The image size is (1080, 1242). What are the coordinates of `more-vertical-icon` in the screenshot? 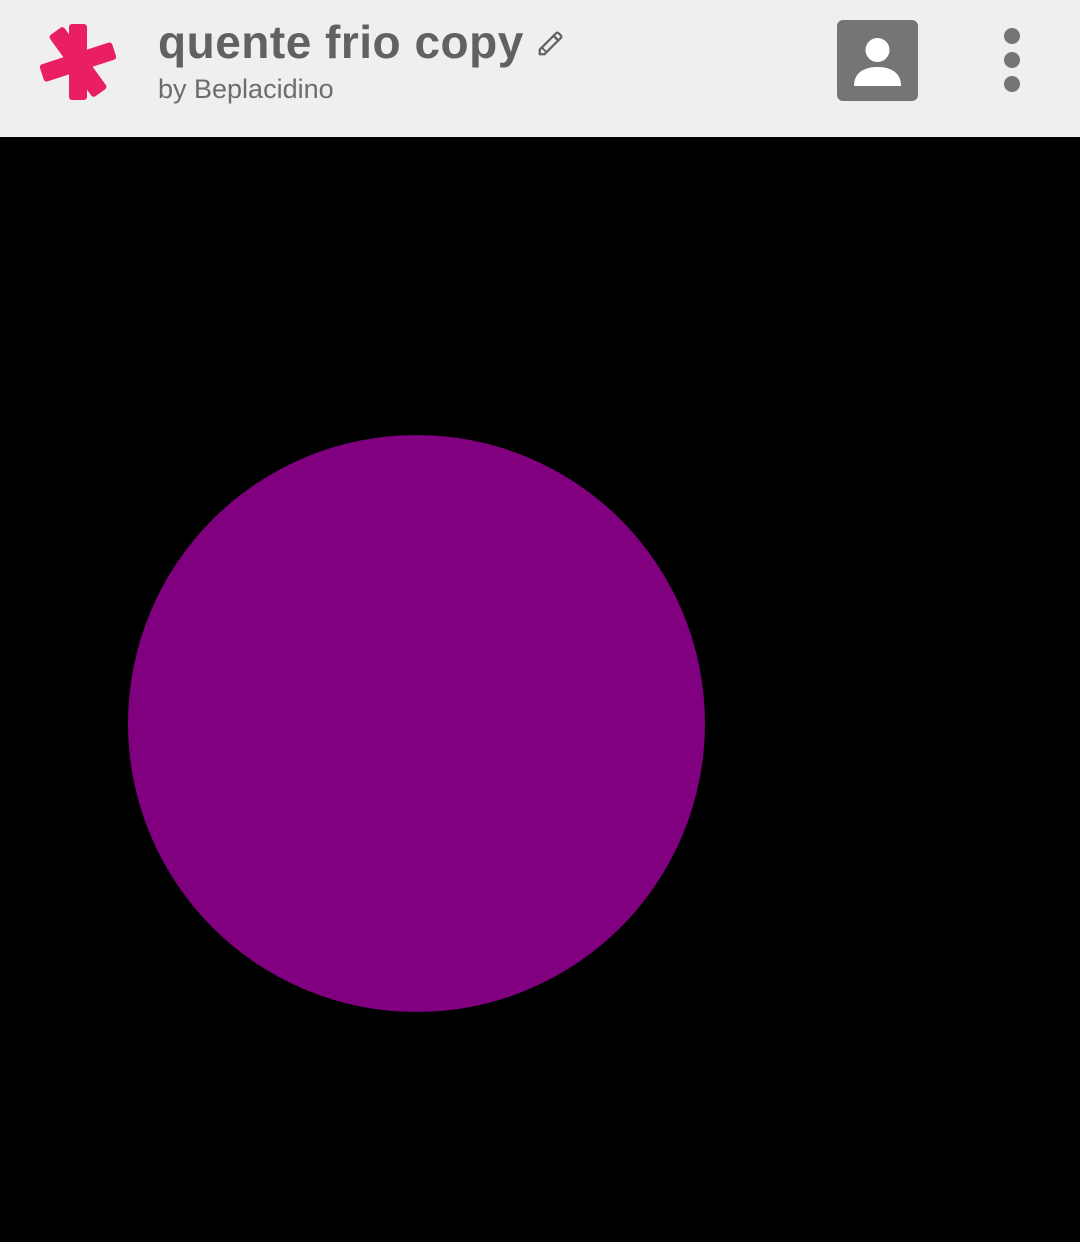 It's located at (1012, 60).